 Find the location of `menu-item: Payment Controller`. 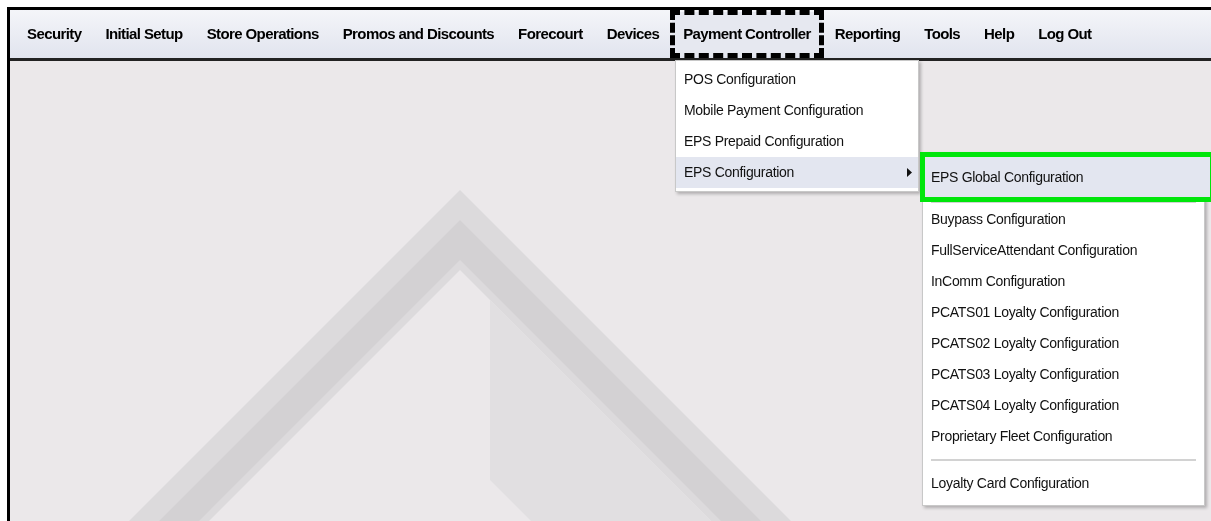

menu-item: Payment Controller is located at coordinates (747, 34).